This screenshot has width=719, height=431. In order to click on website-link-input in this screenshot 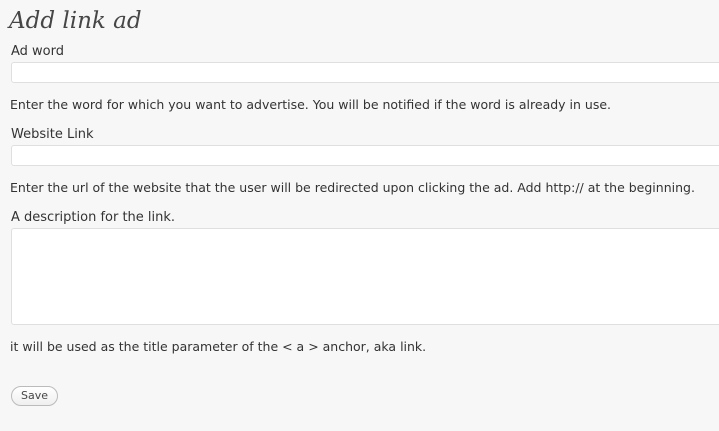, I will do `click(365, 155)`.